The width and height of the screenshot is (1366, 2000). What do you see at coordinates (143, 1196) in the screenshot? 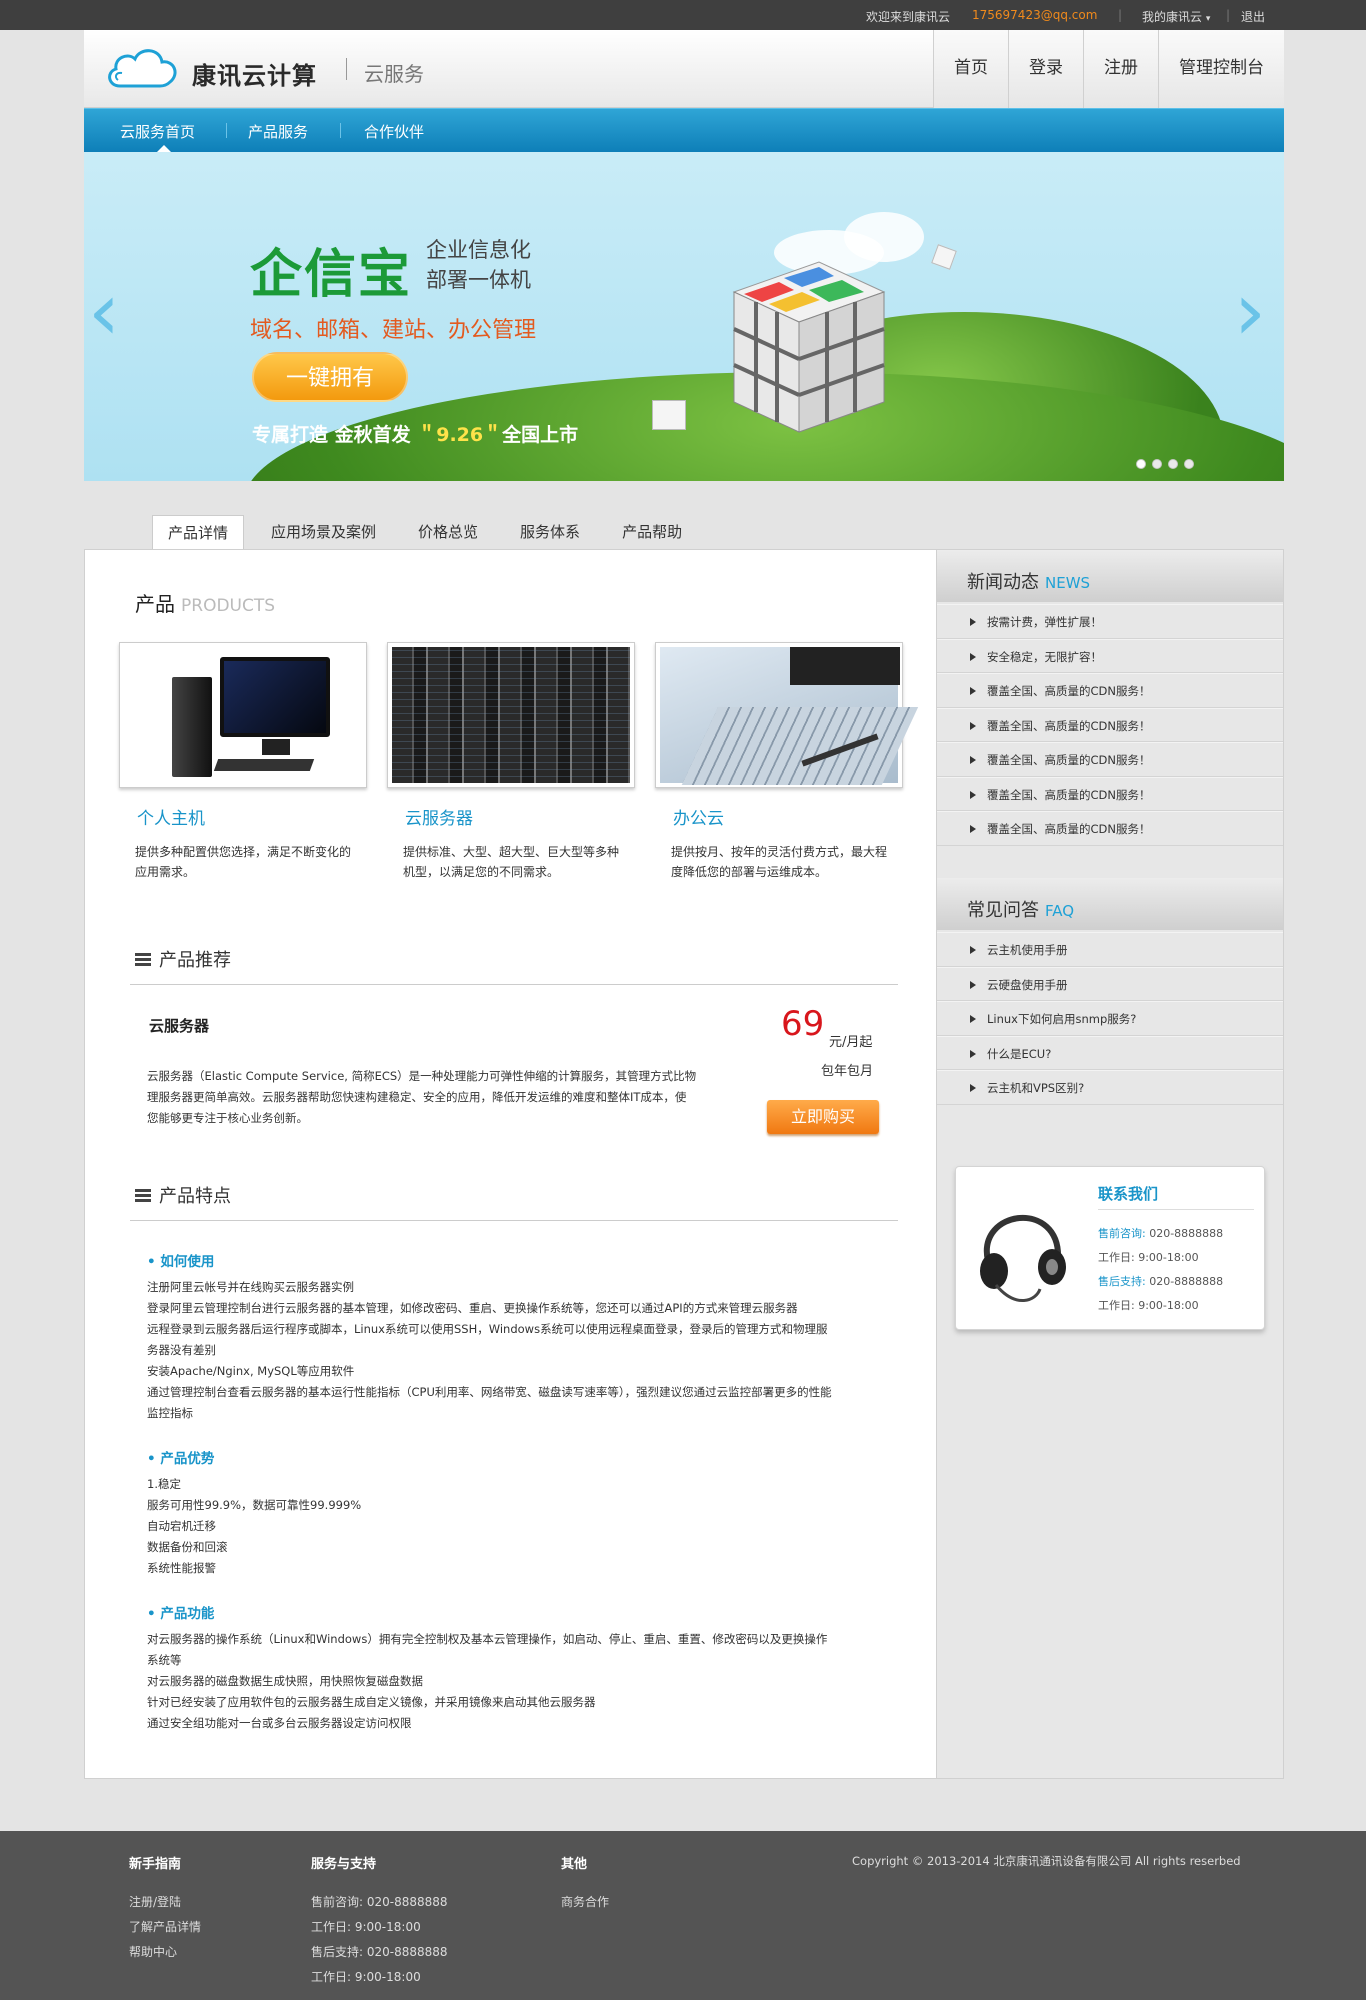
I see `list-icon` at bounding box center [143, 1196].